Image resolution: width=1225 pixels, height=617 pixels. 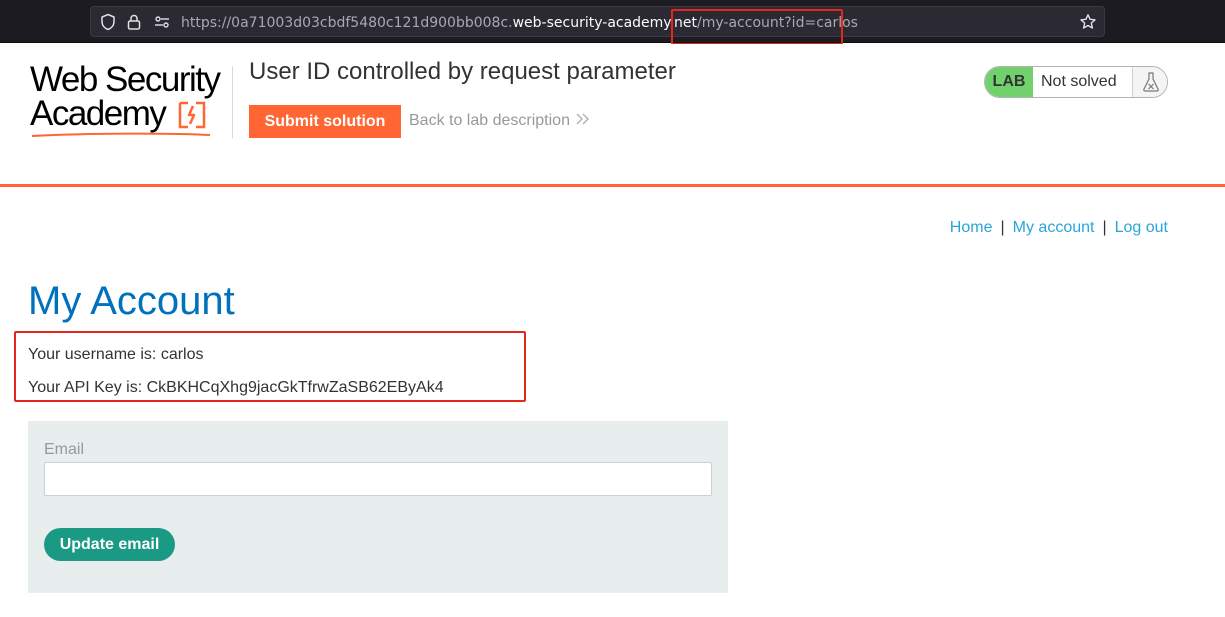 I want to click on submit-solution-button: Submit solution, so click(x=325, y=121).